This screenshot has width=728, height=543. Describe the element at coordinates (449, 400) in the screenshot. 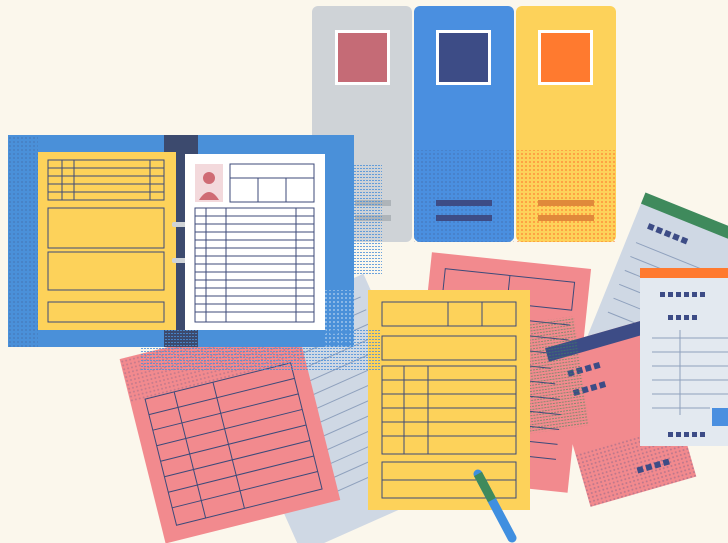

I see `form-yellow` at that location.